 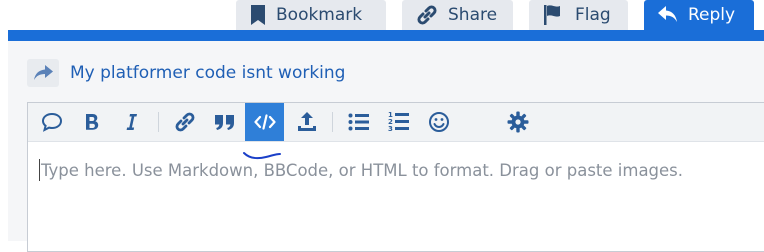 I want to click on quote-icon, so click(x=225, y=122).